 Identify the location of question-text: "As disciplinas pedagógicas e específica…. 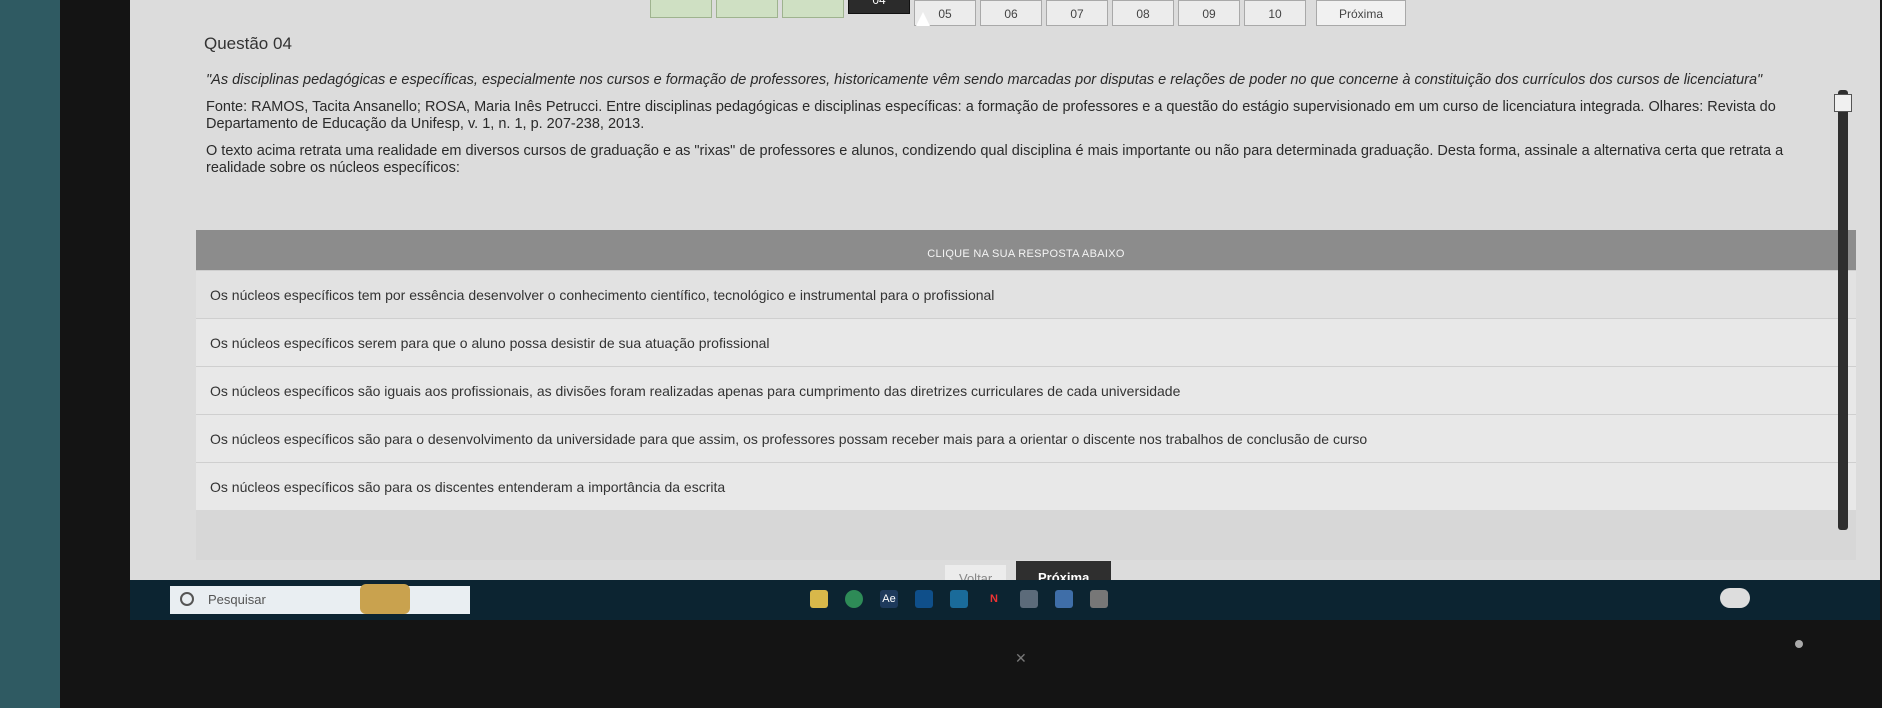
(1026, 129).